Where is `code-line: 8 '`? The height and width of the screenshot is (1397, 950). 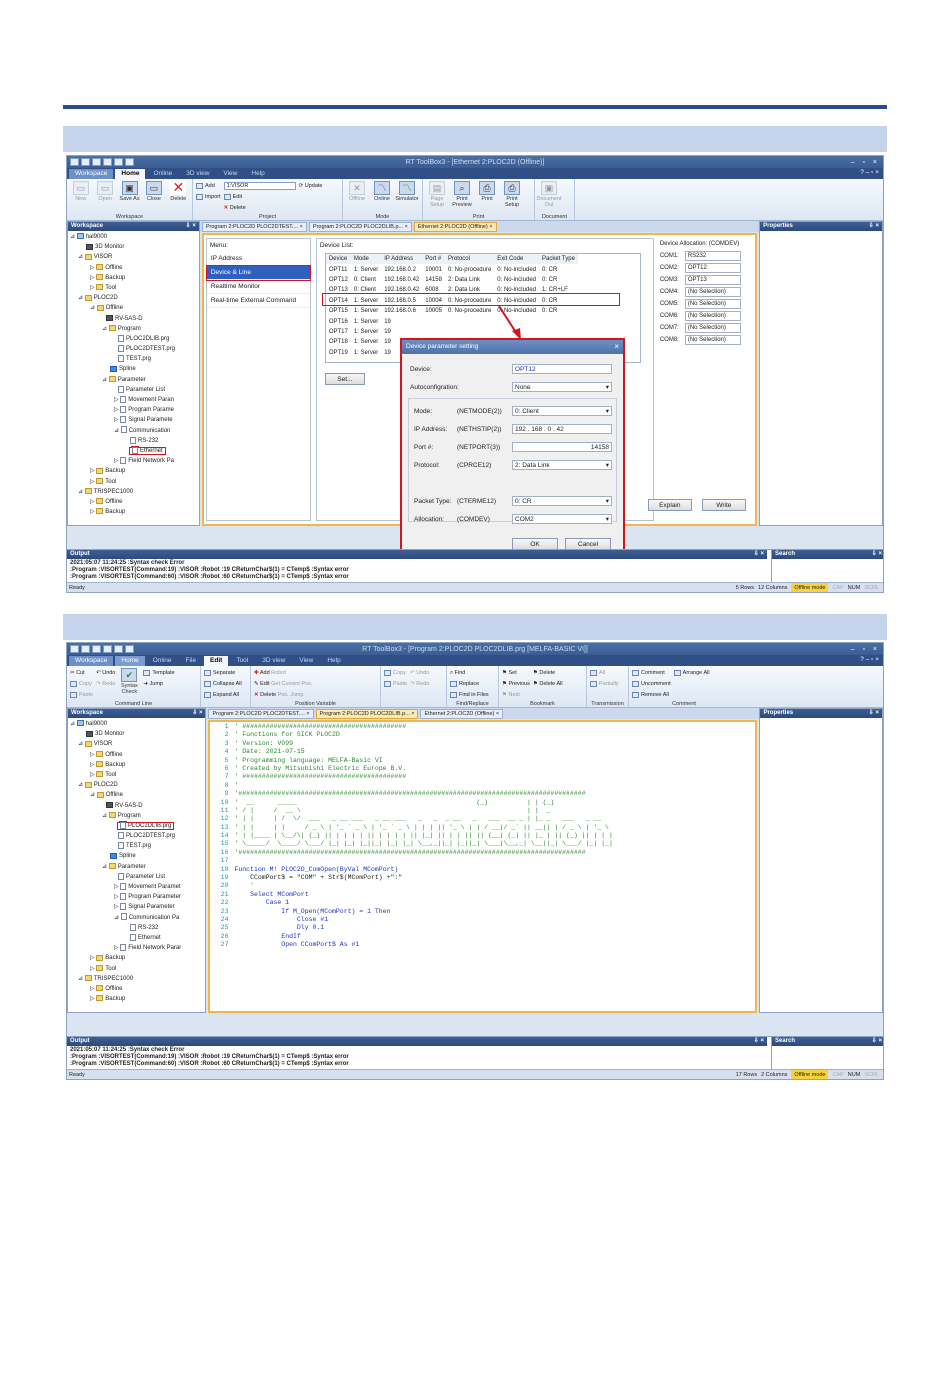 code-line: 8 ' is located at coordinates (485, 786).